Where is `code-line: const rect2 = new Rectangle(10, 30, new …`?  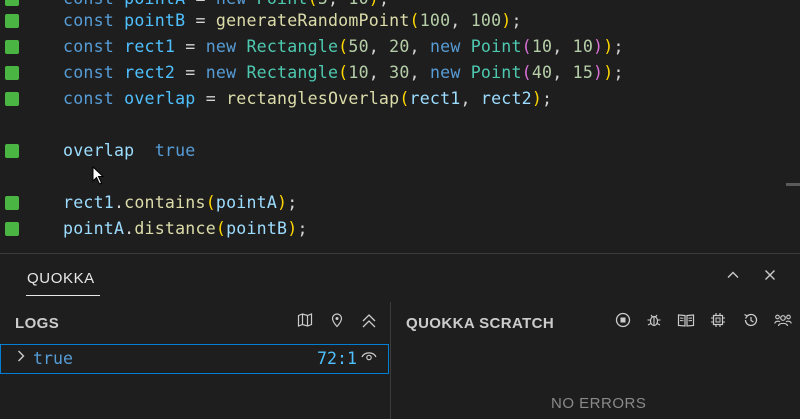 code-line: const rect2 = new Rectangle(10, 30, new … is located at coordinates (400, 73).